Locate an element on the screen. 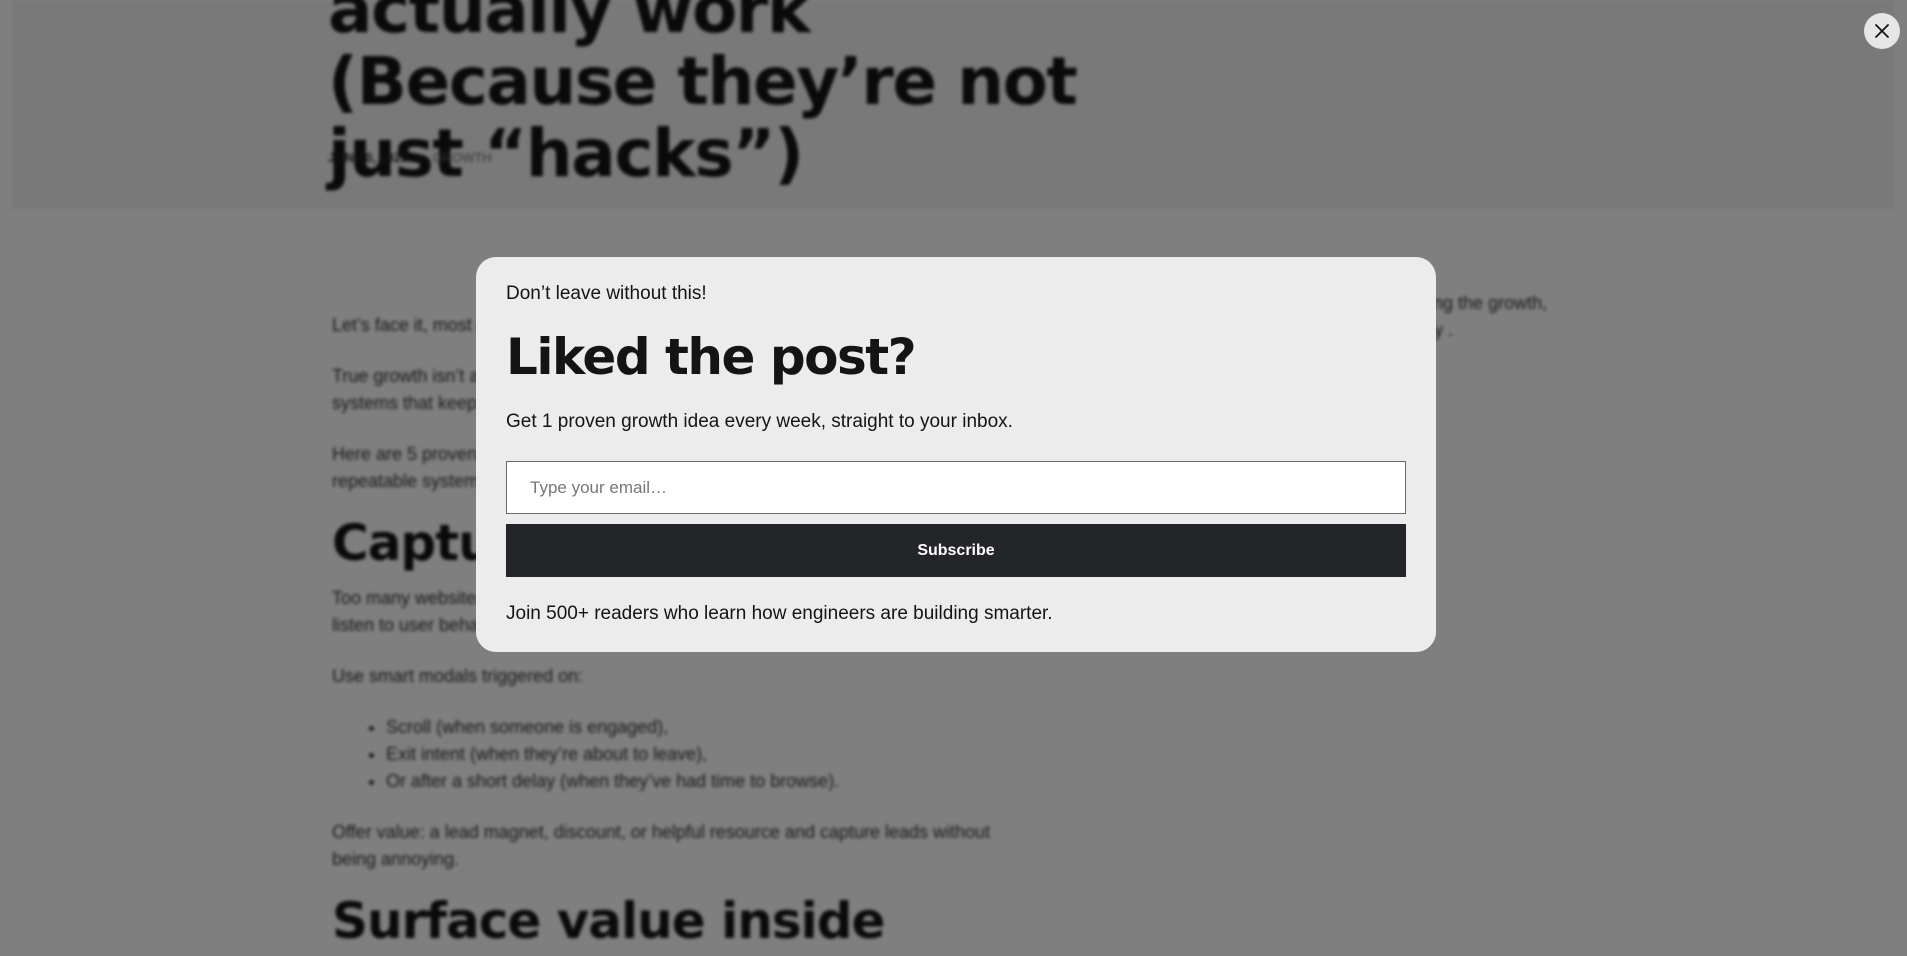 The image size is (1907, 956). modal-eyebrow: Don’t leave without this! is located at coordinates (606, 293).